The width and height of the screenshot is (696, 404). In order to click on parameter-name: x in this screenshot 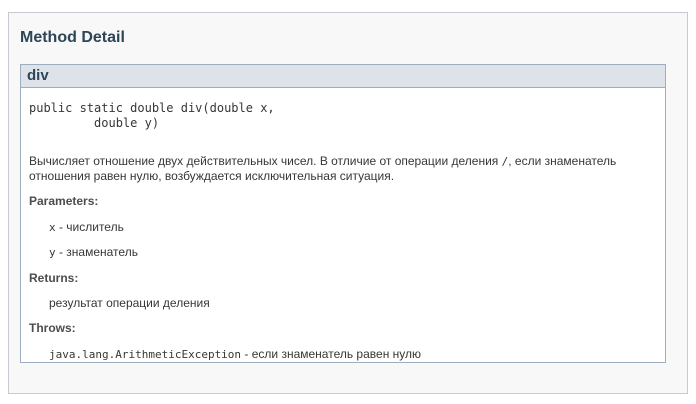, I will do `click(52, 227)`.